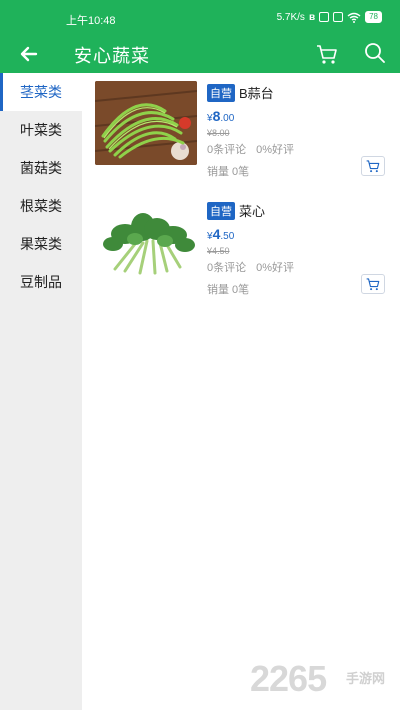 The height and width of the screenshot is (710, 400). I want to click on sidebar-item-leaf-vegetables: 叶菜类, so click(41, 130).